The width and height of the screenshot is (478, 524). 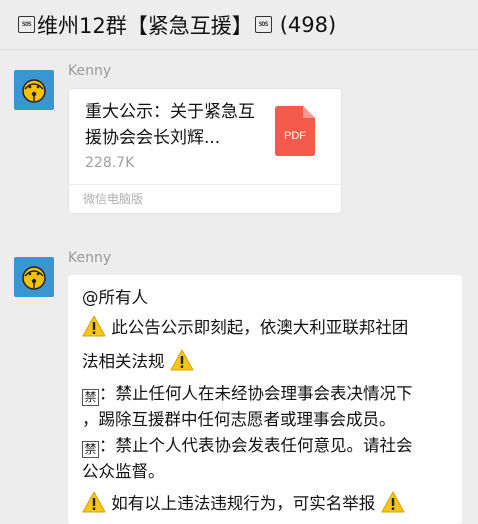 I want to click on announcement-line: 此公告公示即刻起，依澳大利亚联邦社团, so click(x=260, y=327).